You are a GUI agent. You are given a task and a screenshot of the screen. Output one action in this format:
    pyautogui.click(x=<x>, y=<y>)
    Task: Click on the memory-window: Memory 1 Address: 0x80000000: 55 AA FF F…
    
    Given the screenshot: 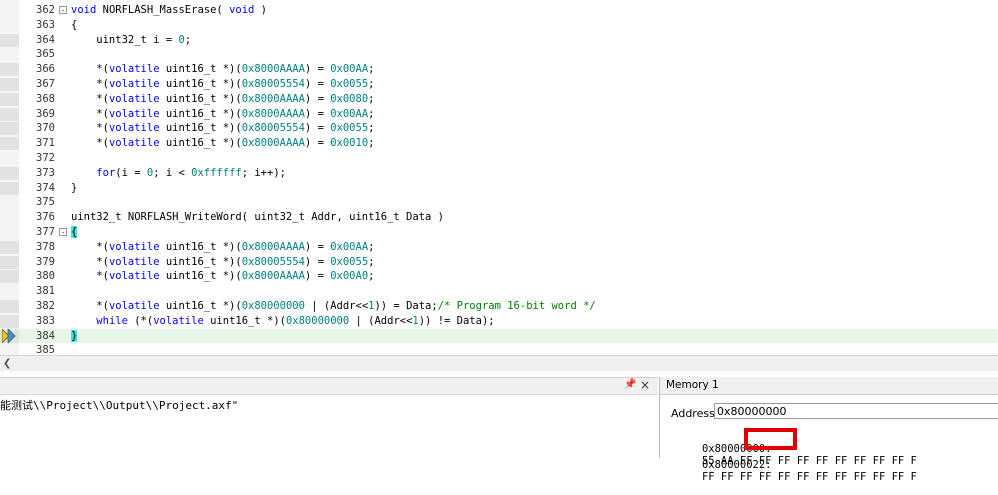 What is the action you would take?
    pyautogui.click(x=828, y=430)
    